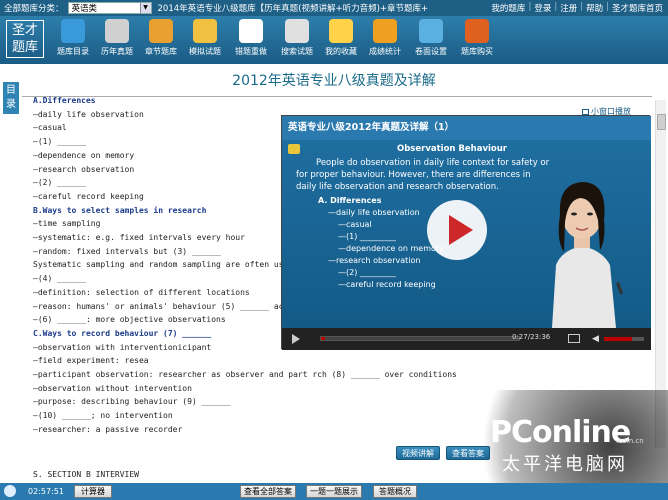 The image size is (668, 500). What do you see at coordinates (385, 38) in the screenshot?
I see `toolbar-button-7: 成绩统计` at bounding box center [385, 38].